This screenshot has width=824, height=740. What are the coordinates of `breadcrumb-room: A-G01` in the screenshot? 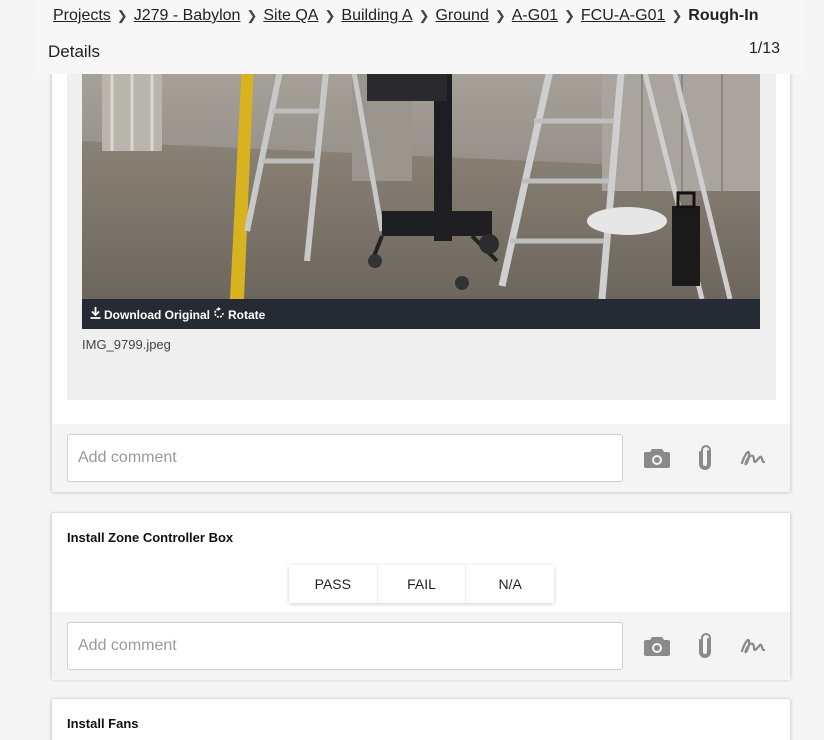 It's located at (535, 15).